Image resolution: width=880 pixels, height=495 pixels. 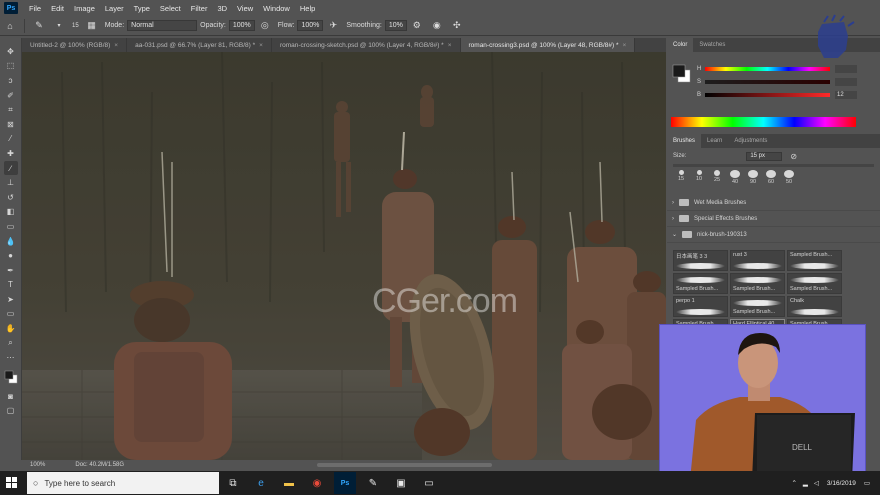 I want to click on menu-type: Type, so click(x=142, y=8).